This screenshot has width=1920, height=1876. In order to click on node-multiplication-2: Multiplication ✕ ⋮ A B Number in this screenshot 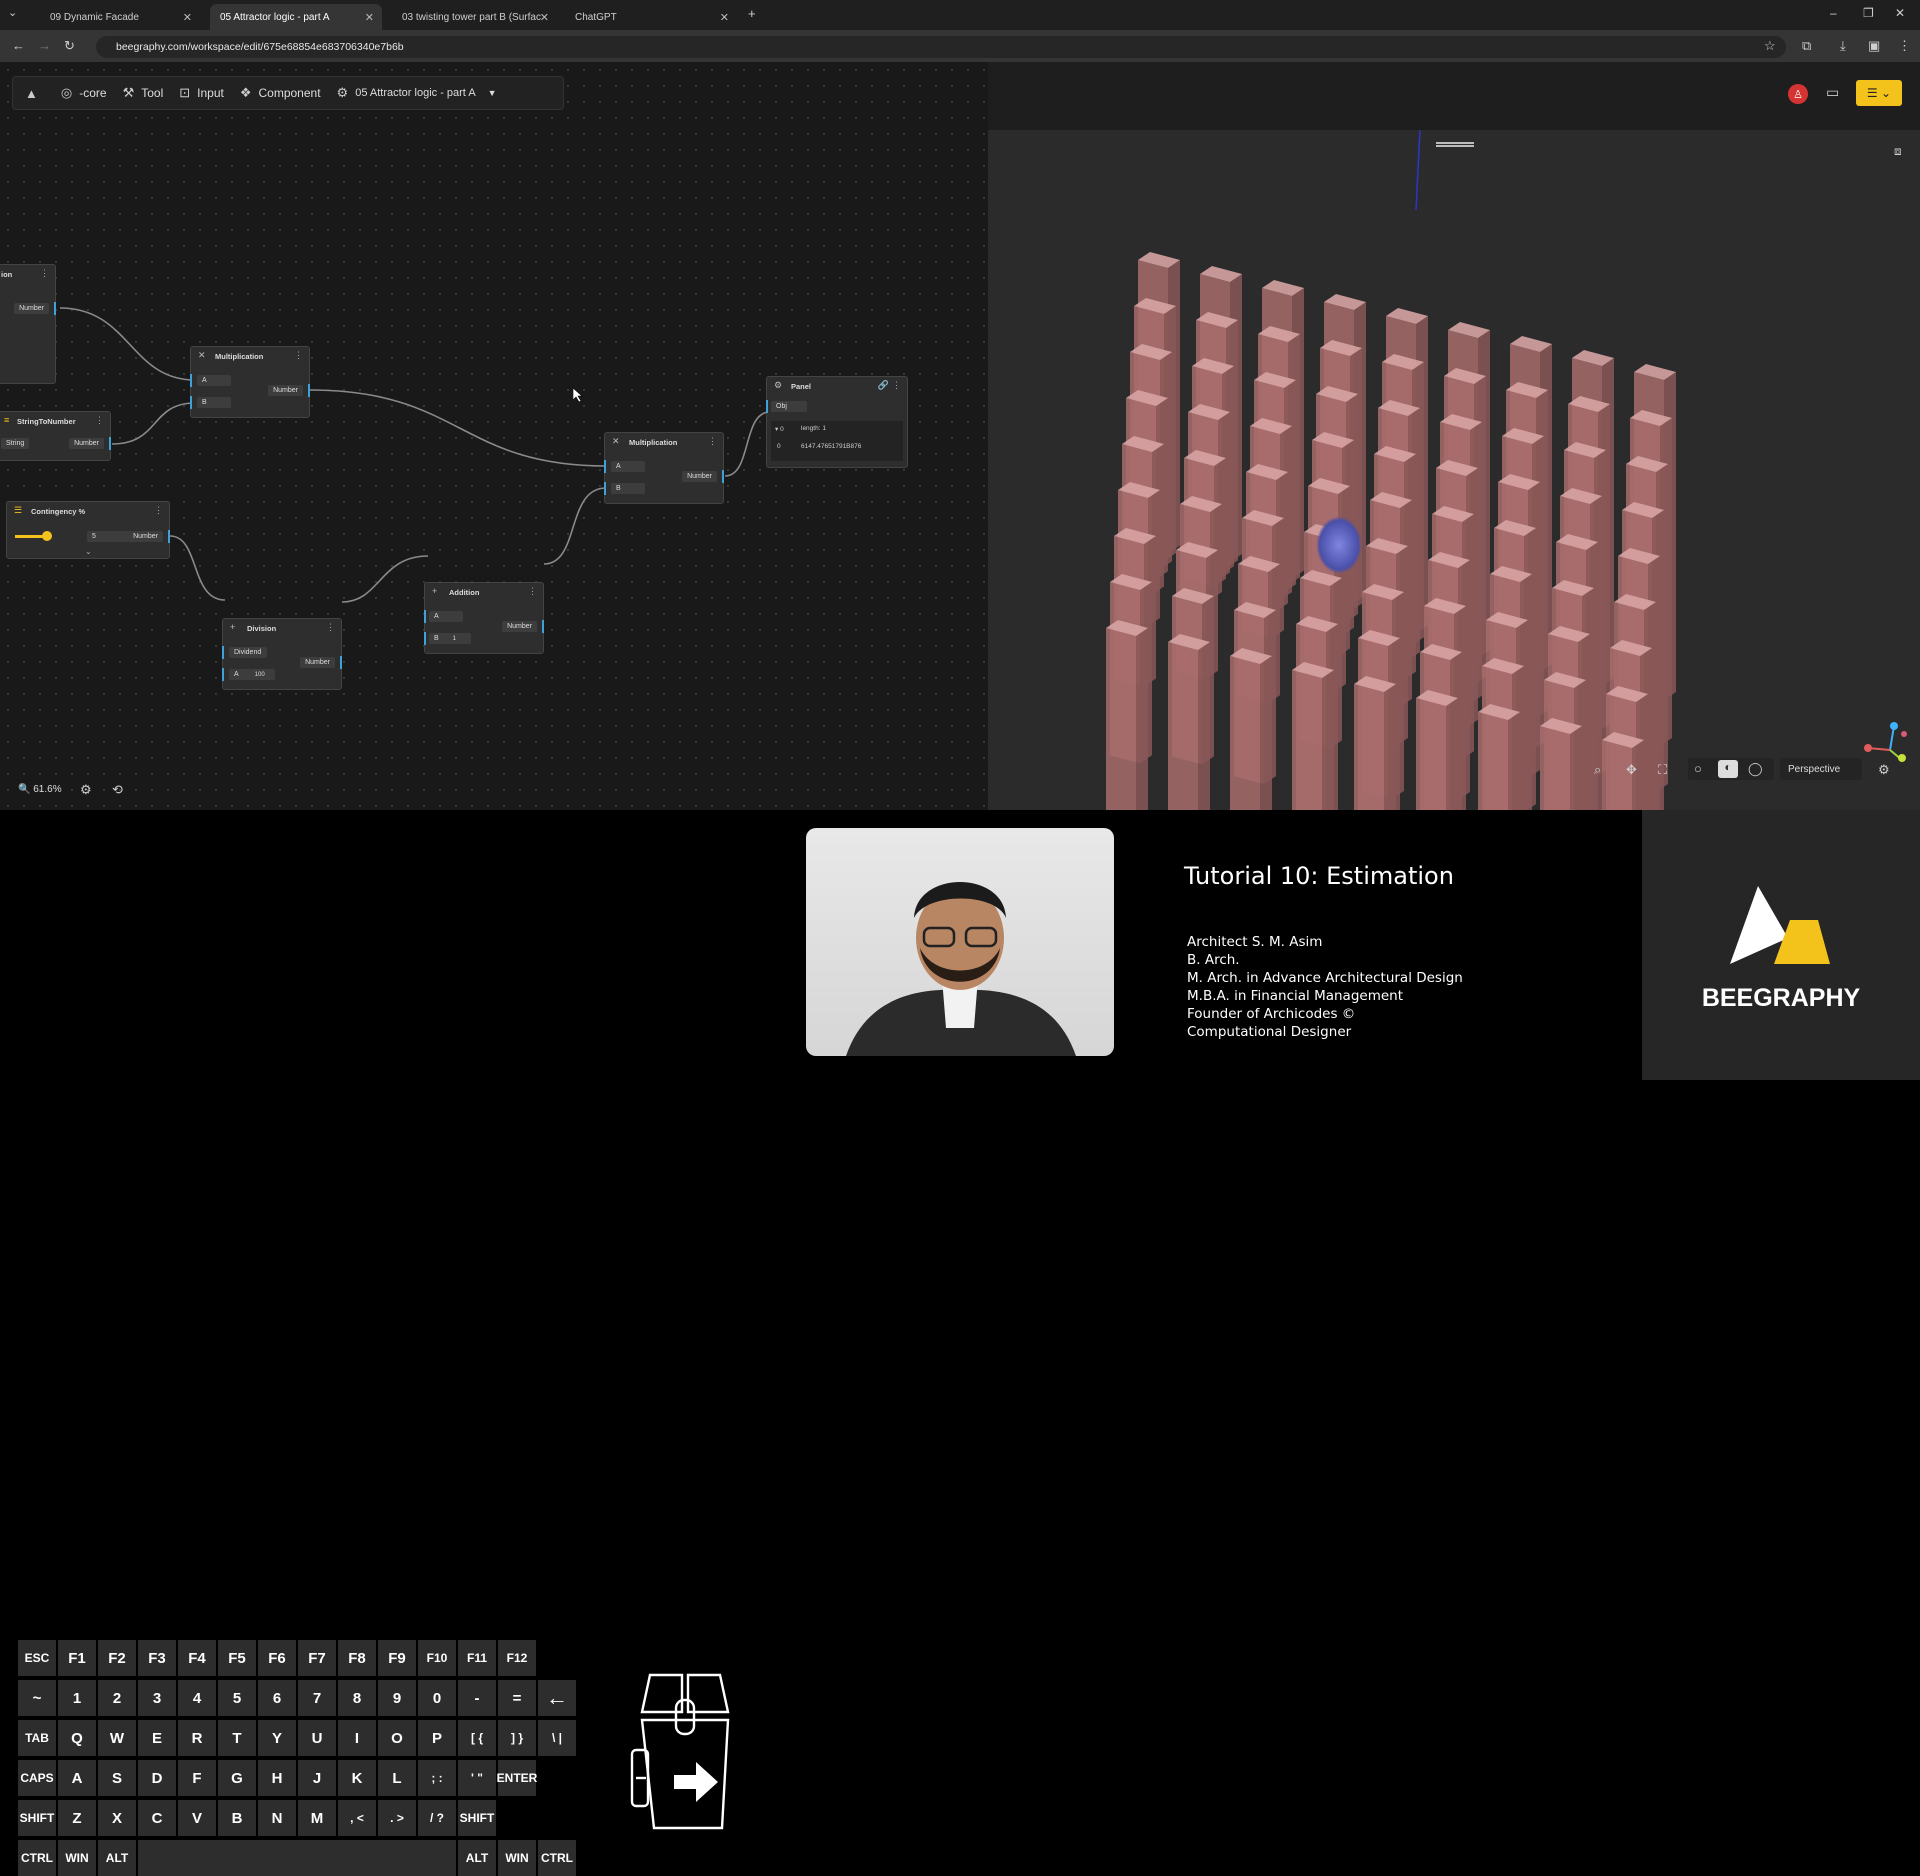, I will do `click(664, 468)`.